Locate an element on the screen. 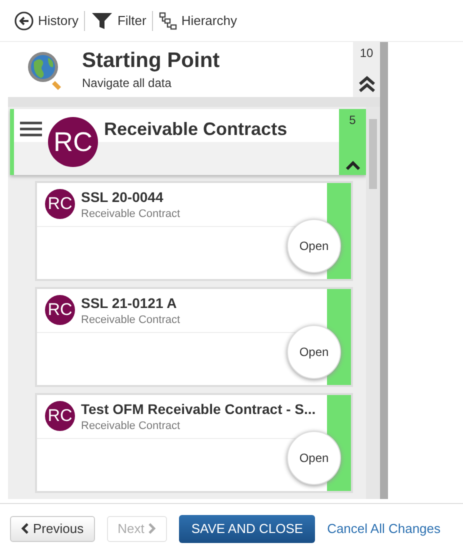 The image size is (463, 547). scrollbar is located at coordinates (373, 303).